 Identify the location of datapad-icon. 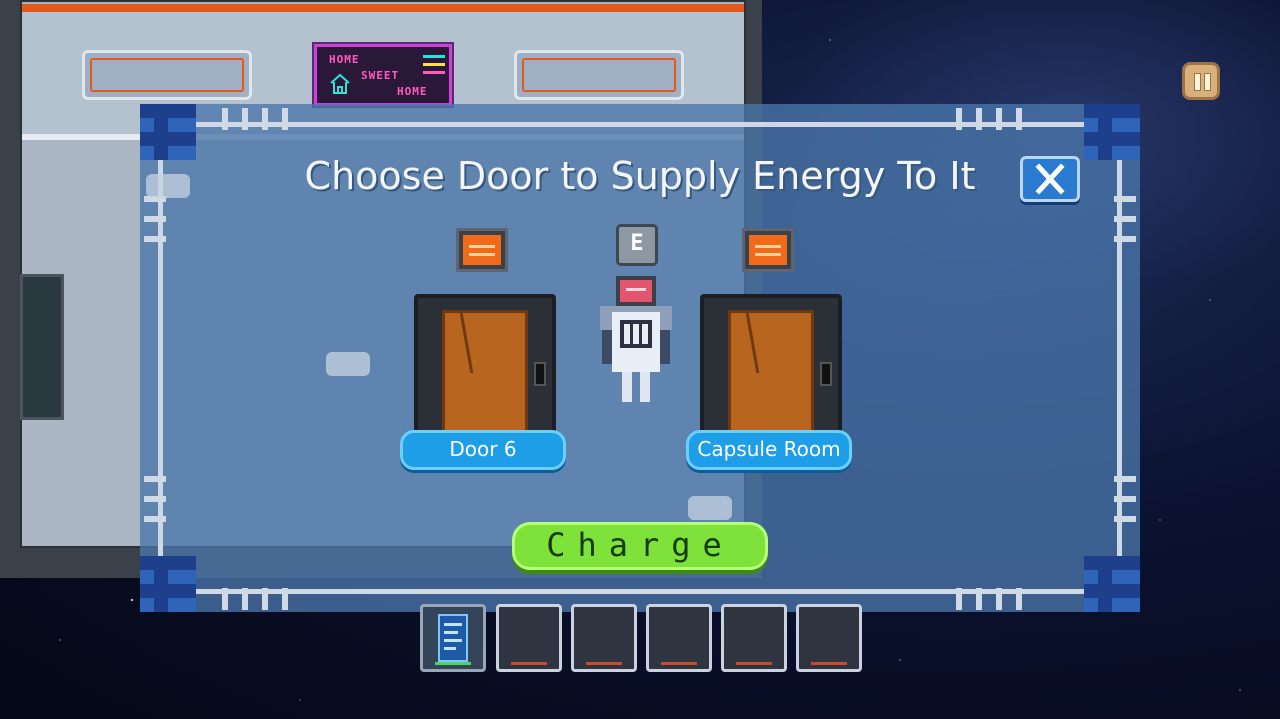
(453, 638).